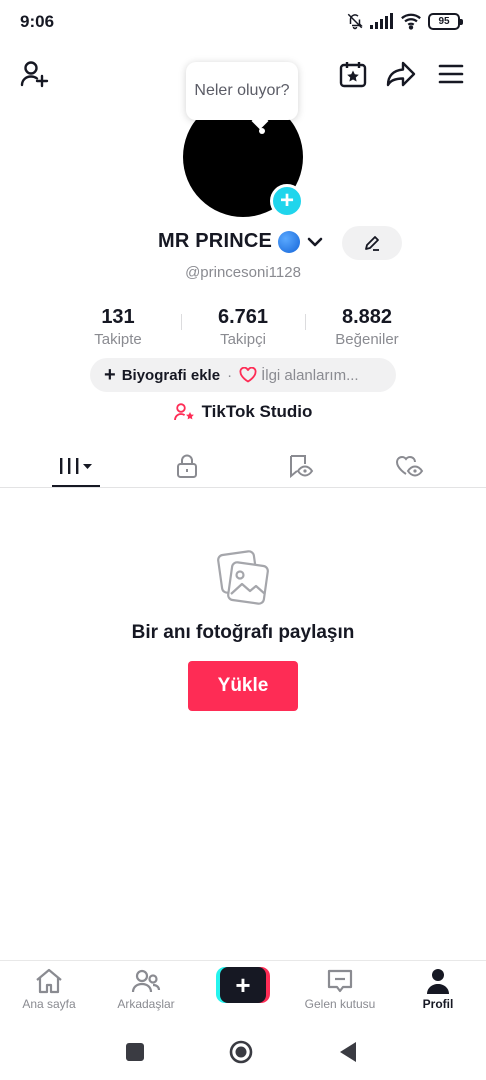  I want to click on photos-icon, so click(243, 577).